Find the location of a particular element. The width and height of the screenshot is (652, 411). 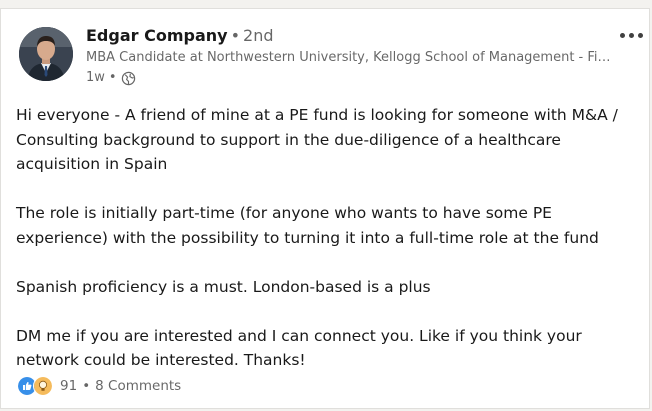

globe-icon is located at coordinates (128, 78).